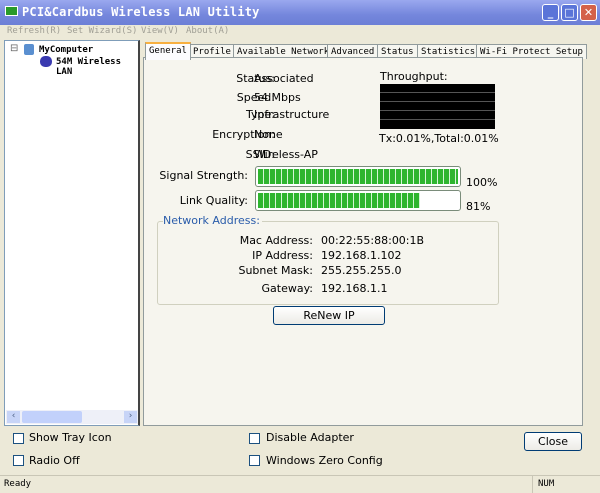 This screenshot has width=600, height=493. Describe the element at coordinates (439, 138) in the screenshot. I see `throughput-text: Tx:0.01%,Total:0.01%` at that location.